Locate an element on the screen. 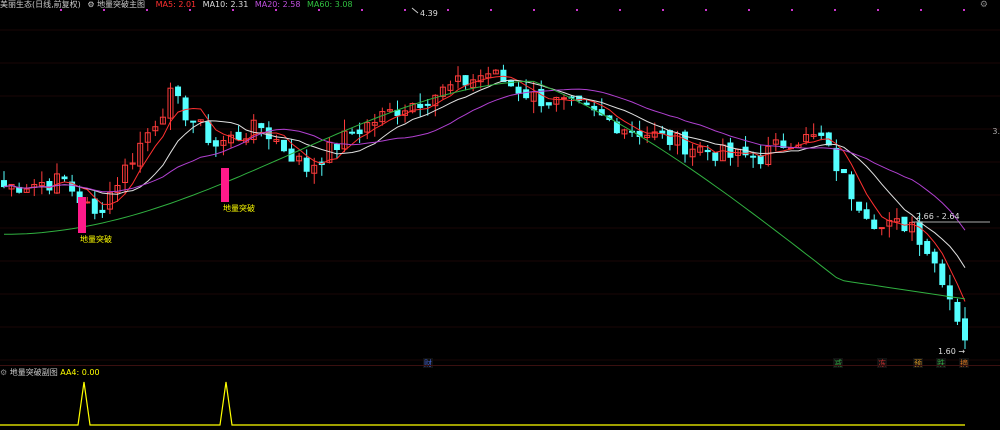  indicator-name: 美丽生态(日线,前复权) is located at coordinates (40, 4).